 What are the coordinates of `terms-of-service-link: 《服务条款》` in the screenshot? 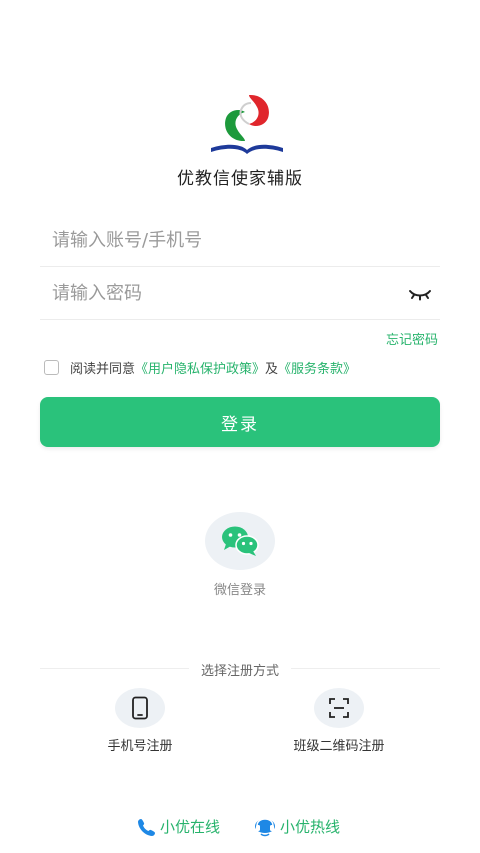 It's located at (317, 367).